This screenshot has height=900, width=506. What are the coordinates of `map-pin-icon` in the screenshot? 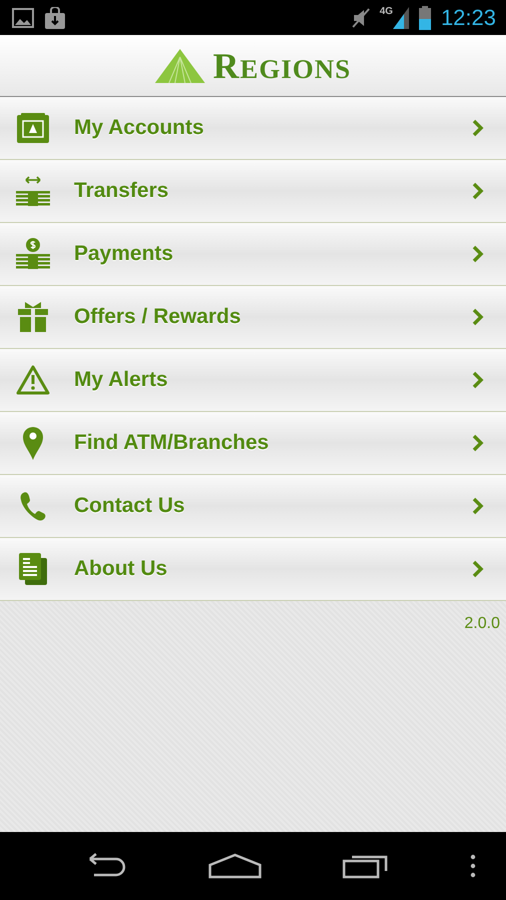 It's located at (33, 443).